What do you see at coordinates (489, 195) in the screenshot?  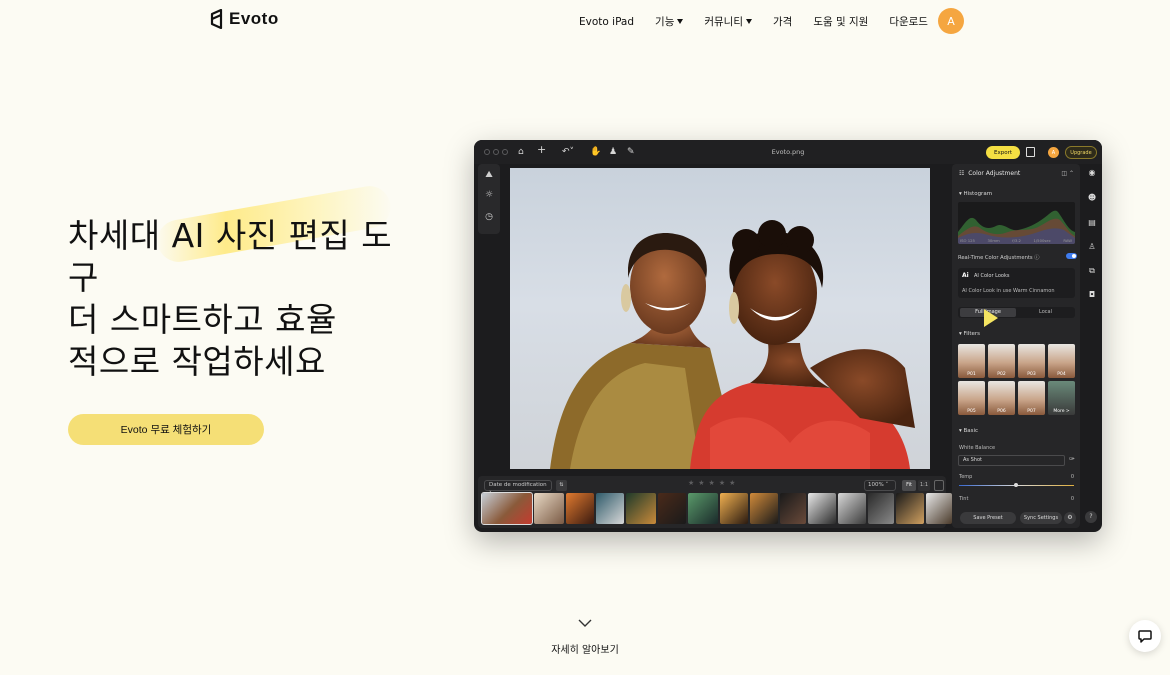 I see `sun-icon: ☼` at bounding box center [489, 195].